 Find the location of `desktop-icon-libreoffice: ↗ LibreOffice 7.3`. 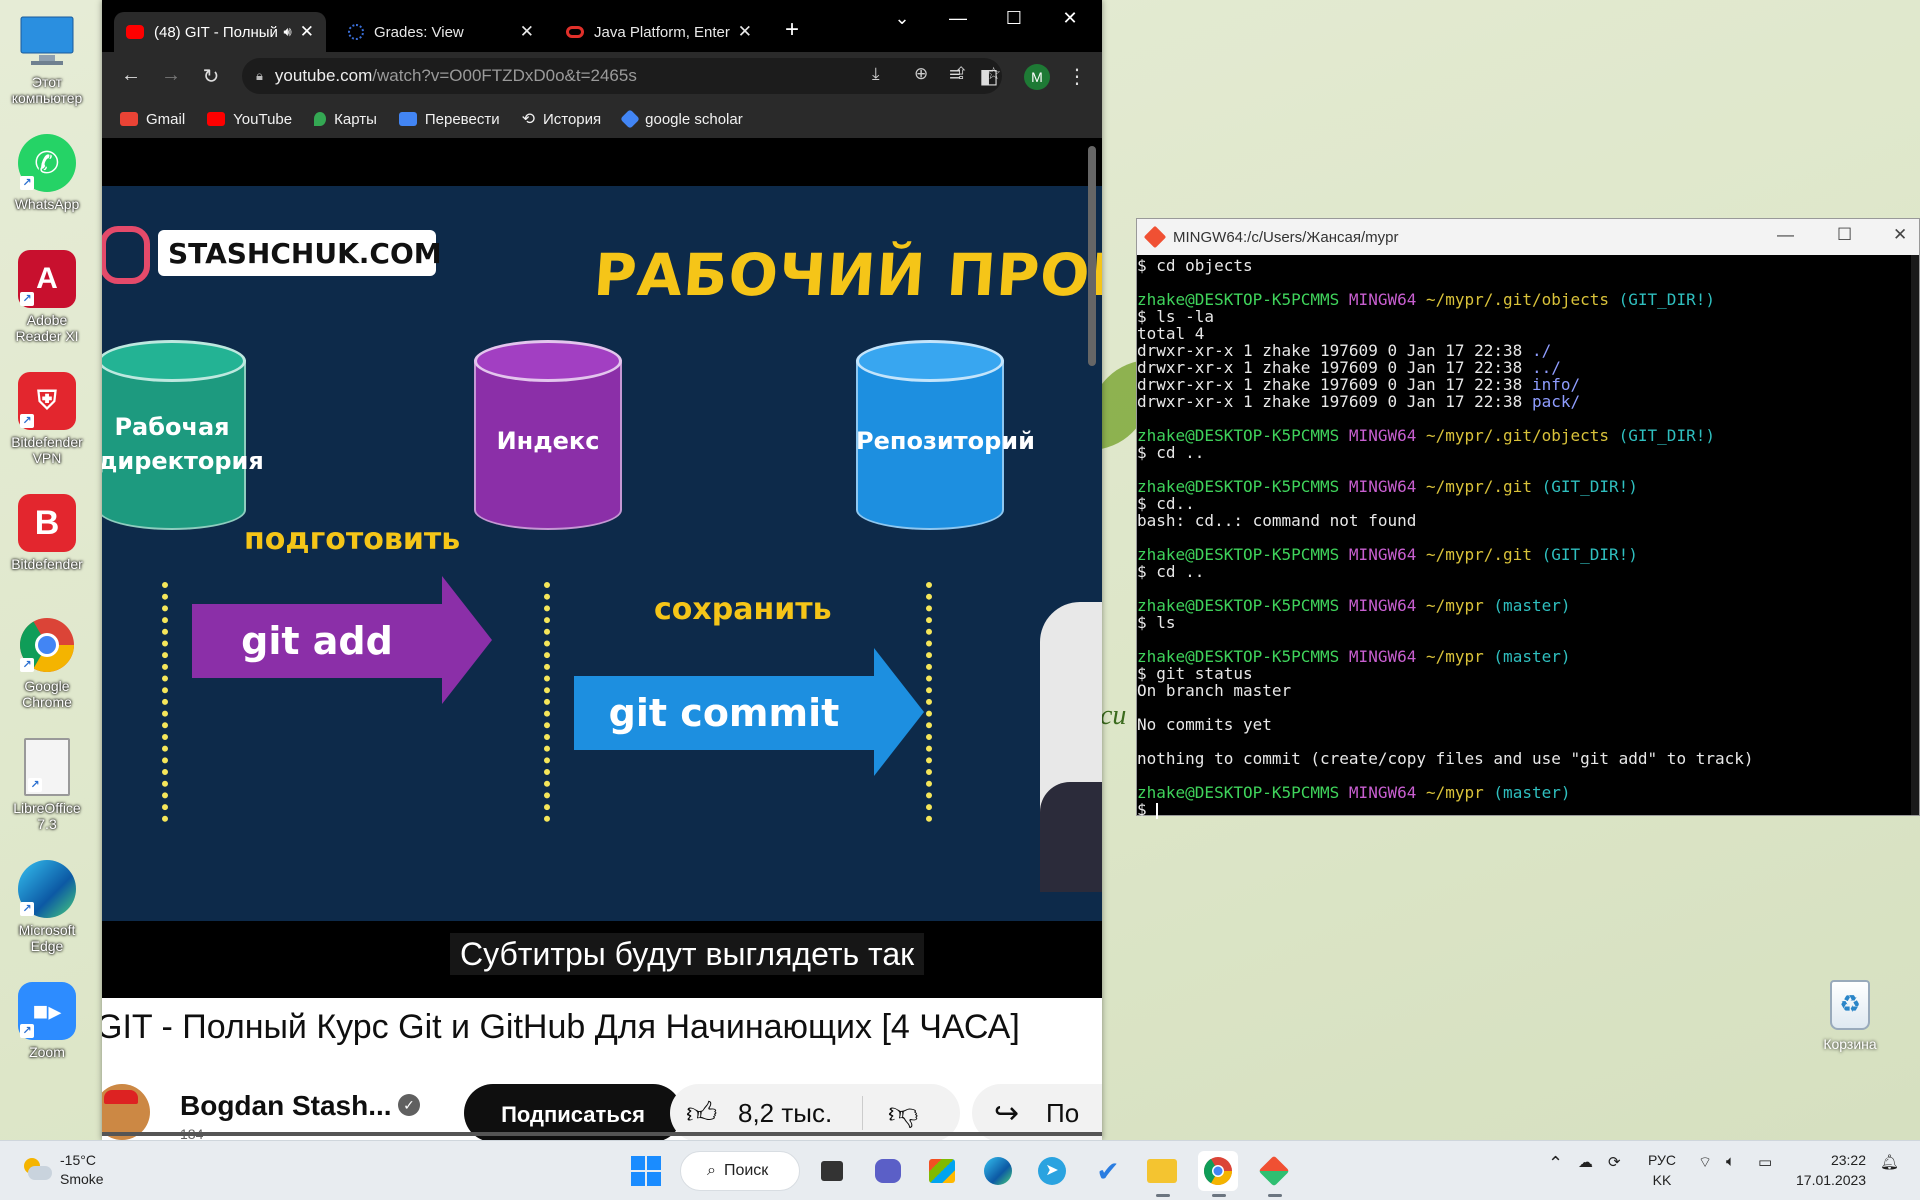

desktop-icon-libreoffice: ↗ LibreOffice 7.3 is located at coordinates (47, 785).